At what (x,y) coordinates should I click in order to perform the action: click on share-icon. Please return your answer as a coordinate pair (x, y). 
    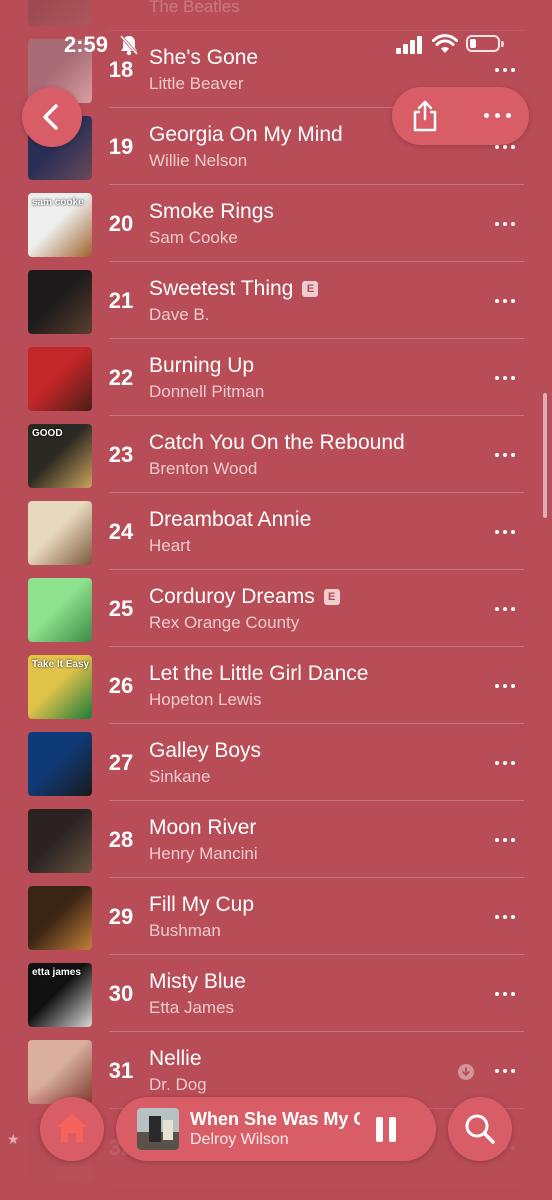
    Looking at the image, I should click on (425, 116).